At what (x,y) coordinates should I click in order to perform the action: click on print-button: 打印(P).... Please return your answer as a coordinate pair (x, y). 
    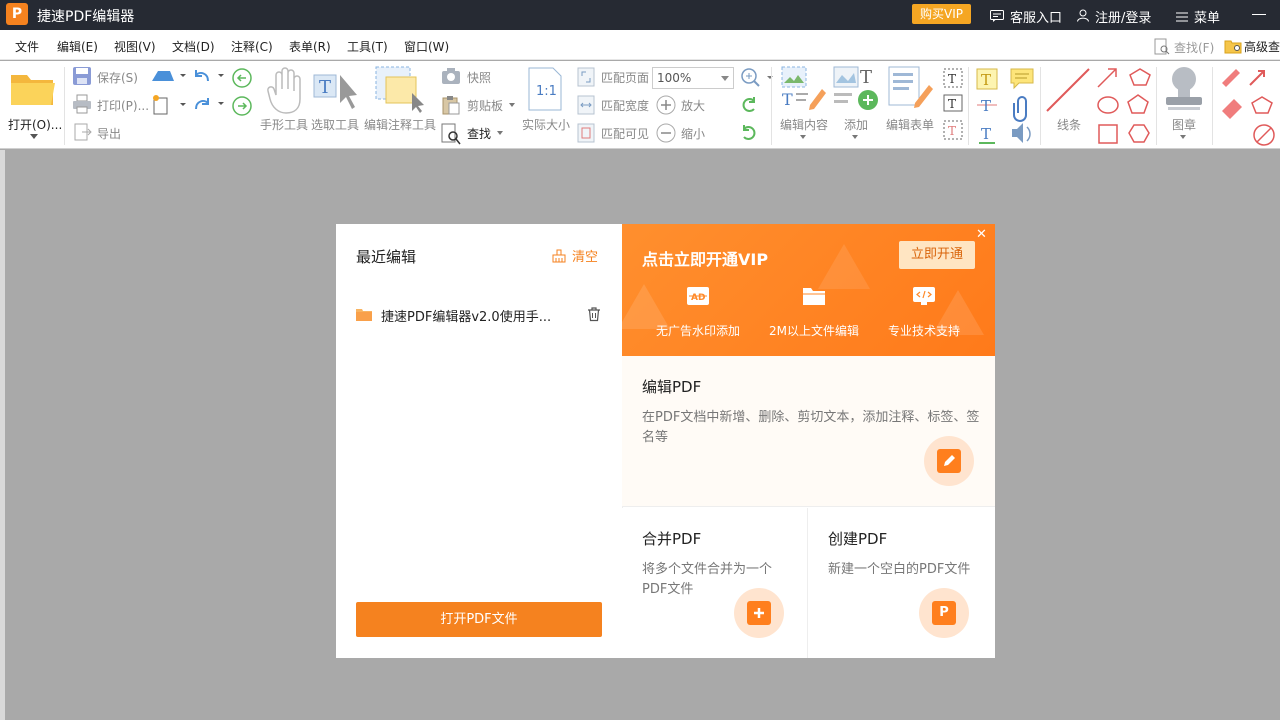
    Looking at the image, I should click on (123, 105).